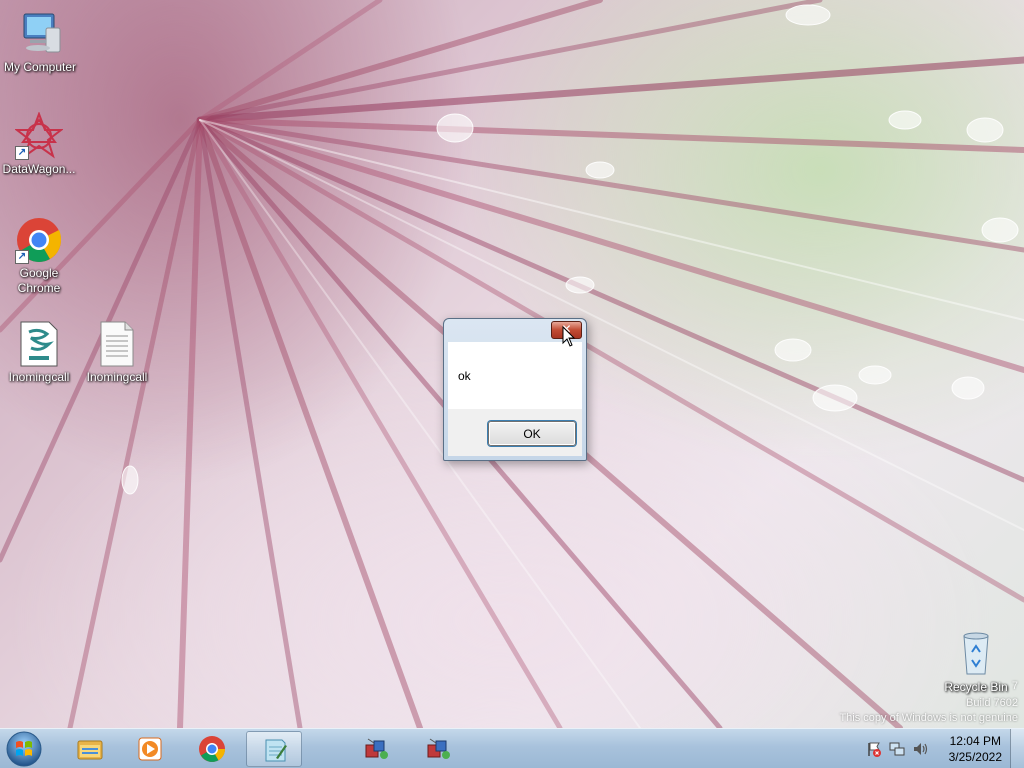 The height and width of the screenshot is (768, 1024). I want to click on dialog-body: ok OK, so click(515, 399).